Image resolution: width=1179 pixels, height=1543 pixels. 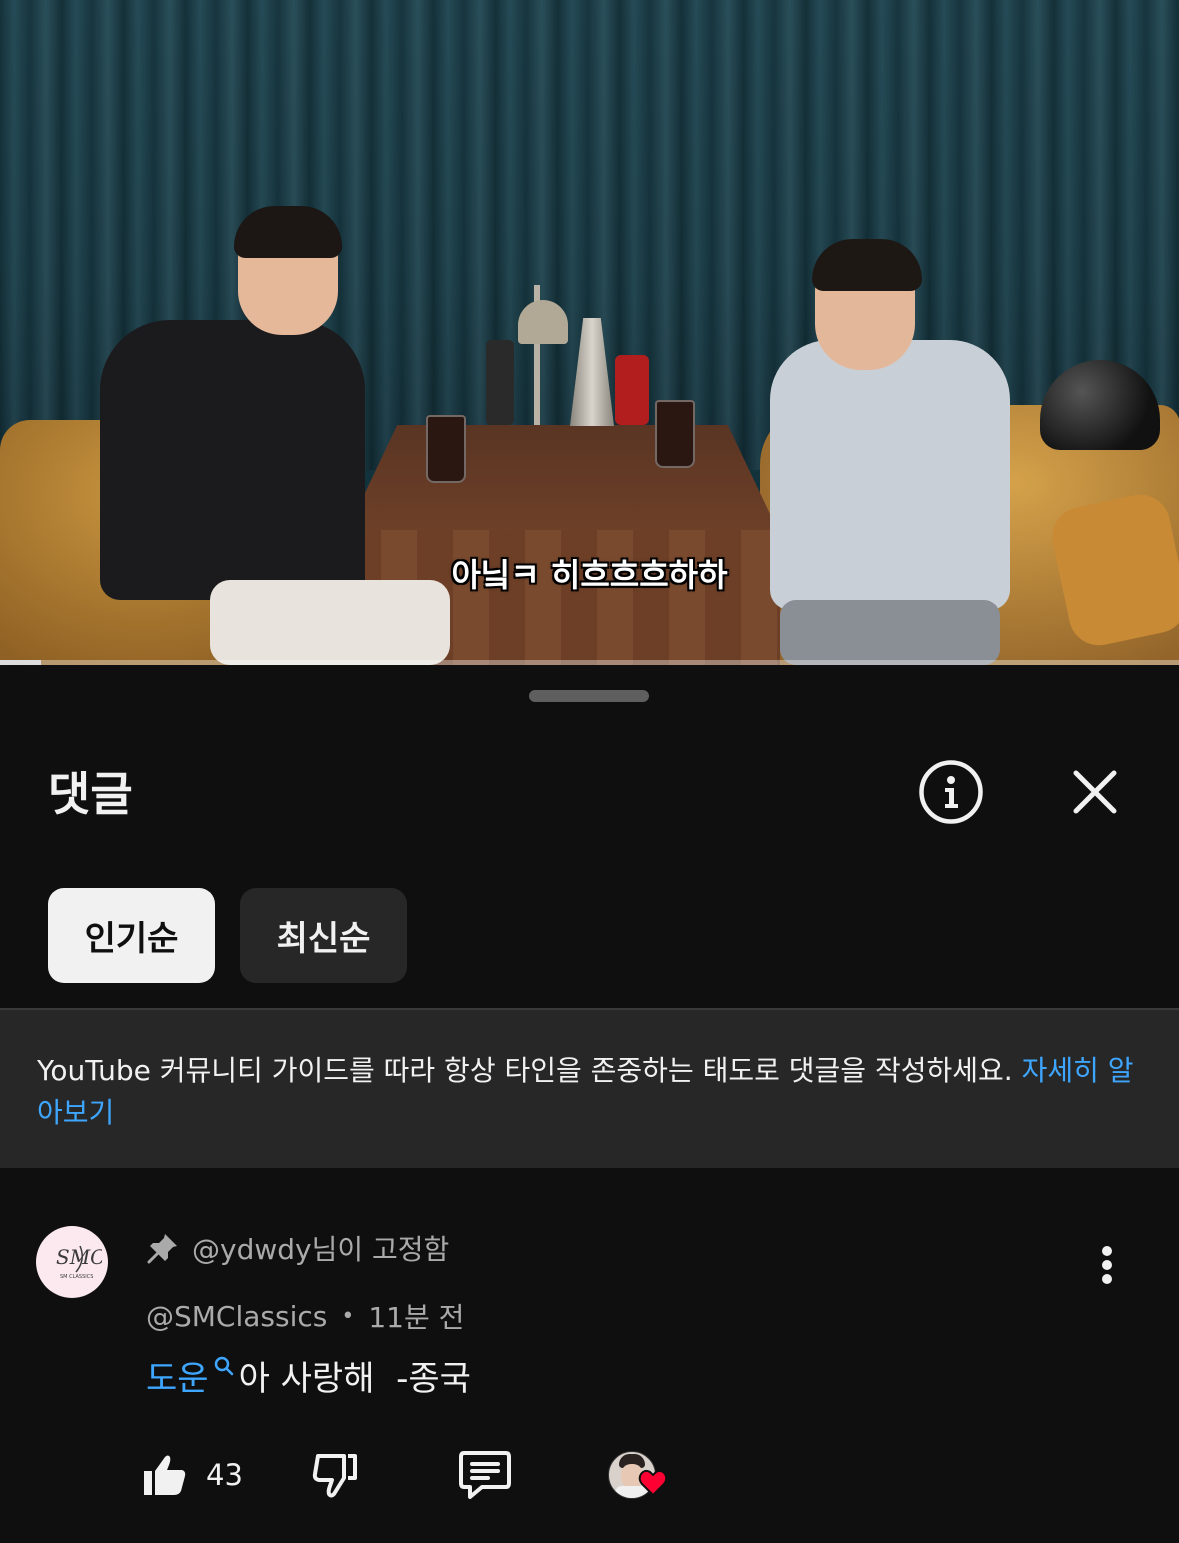 I want to click on info-button, so click(x=951, y=792).